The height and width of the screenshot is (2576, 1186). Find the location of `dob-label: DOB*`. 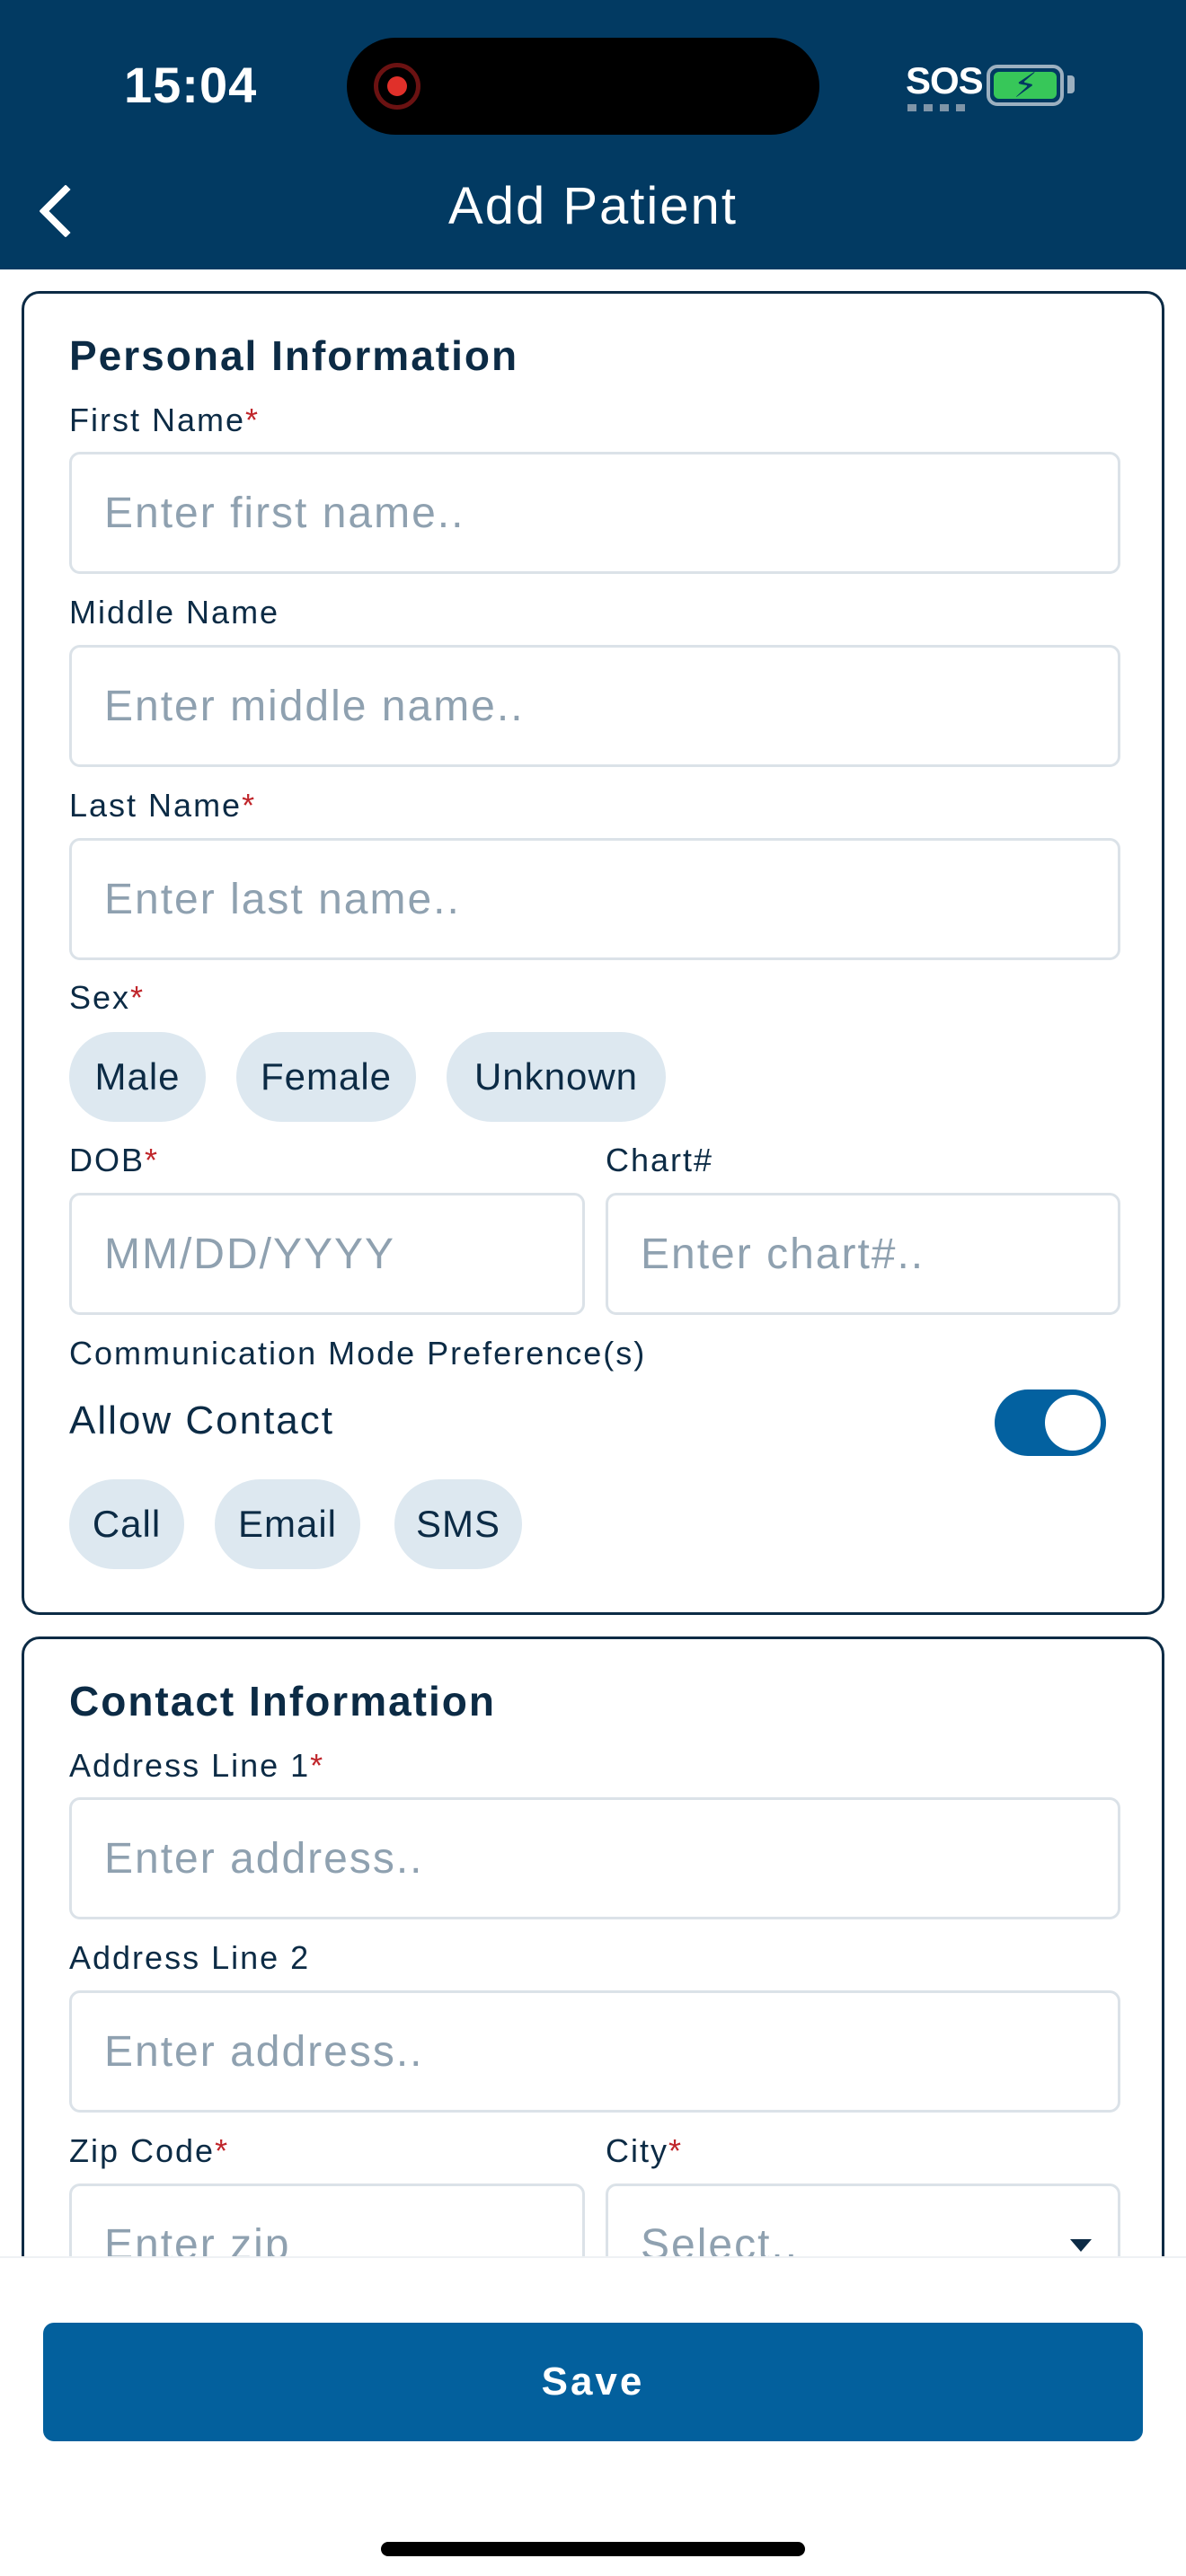

dob-label: DOB* is located at coordinates (114, 1160).